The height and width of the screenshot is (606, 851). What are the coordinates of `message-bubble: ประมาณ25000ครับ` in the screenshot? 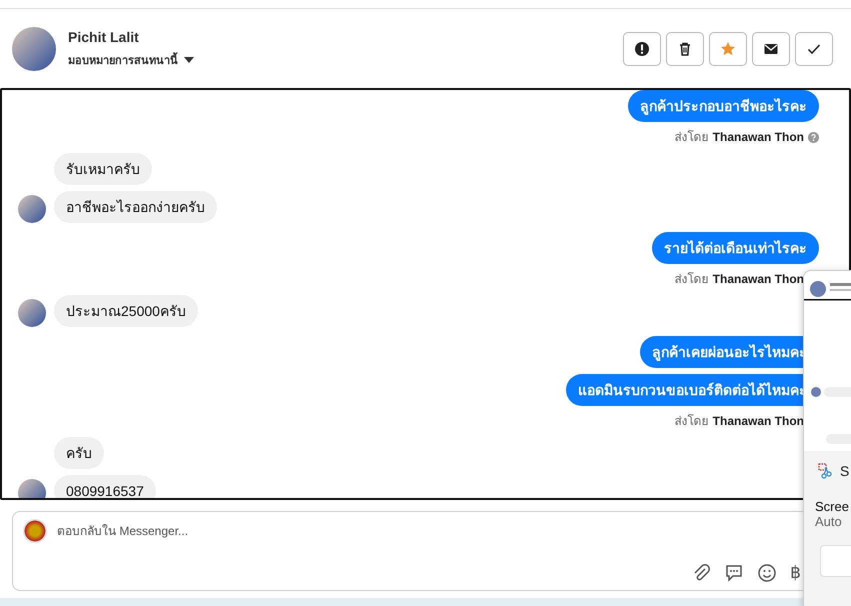 It's located at (126, 311).